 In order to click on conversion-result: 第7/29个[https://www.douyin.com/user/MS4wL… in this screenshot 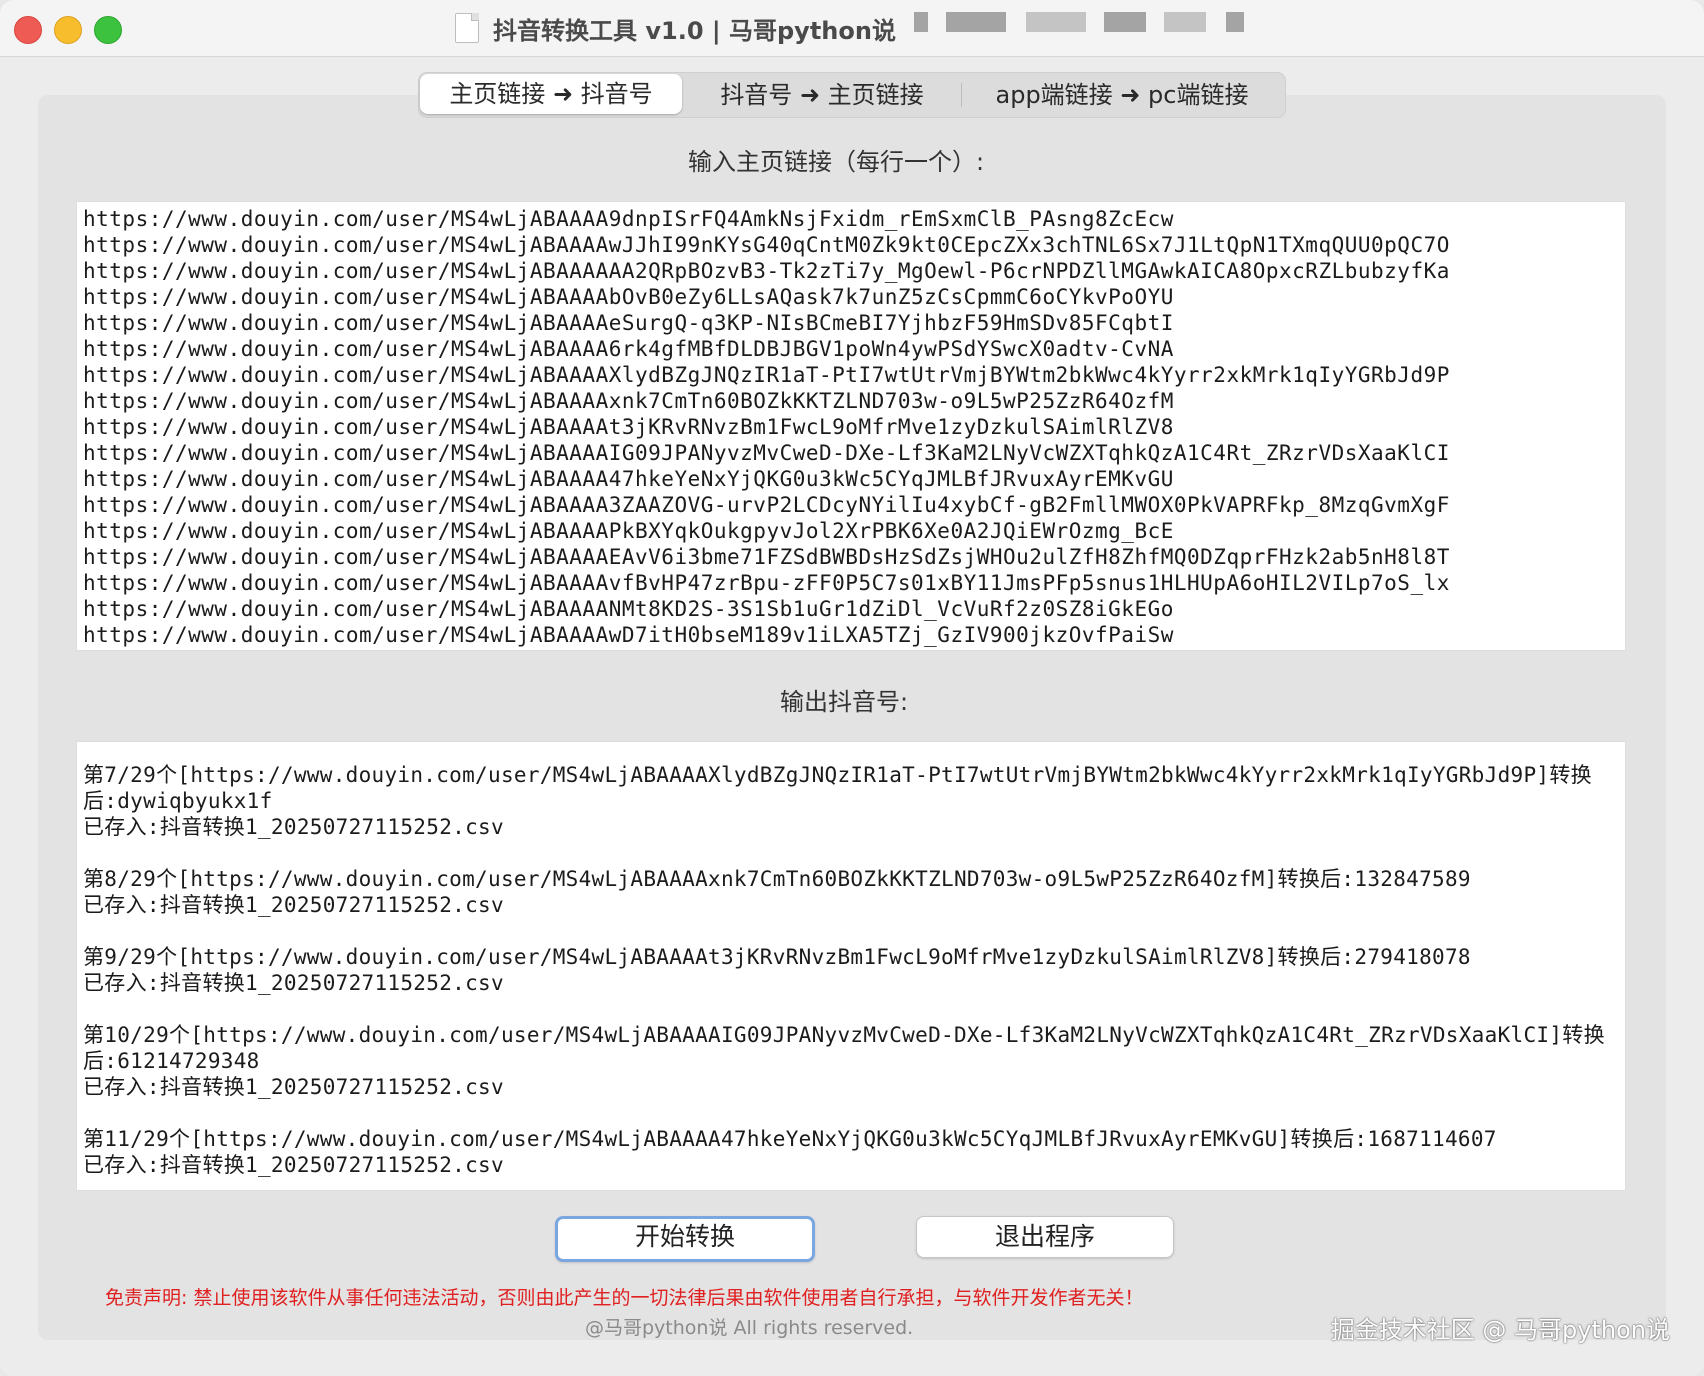, I will do `click(837, 788)`.